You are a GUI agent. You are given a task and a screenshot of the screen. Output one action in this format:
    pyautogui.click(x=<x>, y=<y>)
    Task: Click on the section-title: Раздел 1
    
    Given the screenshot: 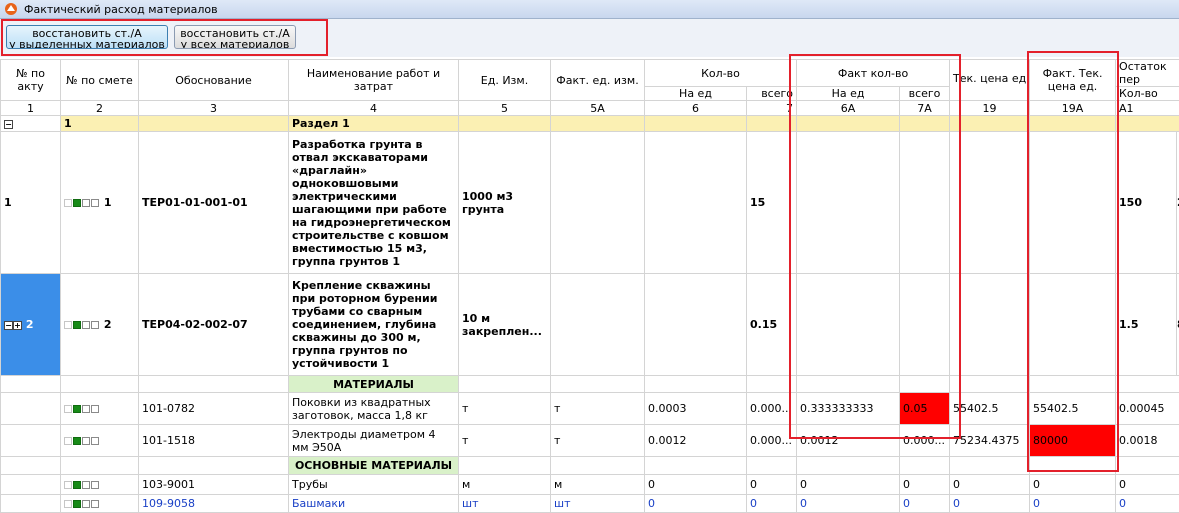 What is the action you would take?
    pyautogui.click(x=374, y=124)
    